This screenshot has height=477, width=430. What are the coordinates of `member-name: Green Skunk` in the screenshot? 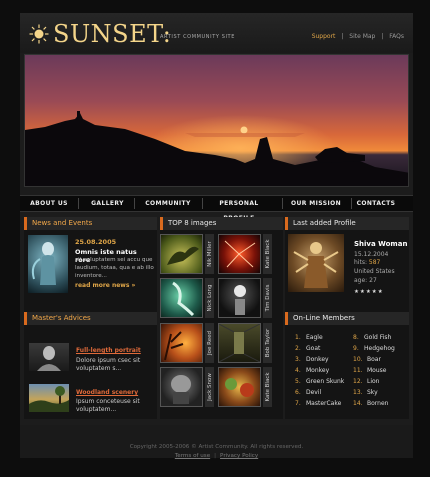 It's located at (325, 381).